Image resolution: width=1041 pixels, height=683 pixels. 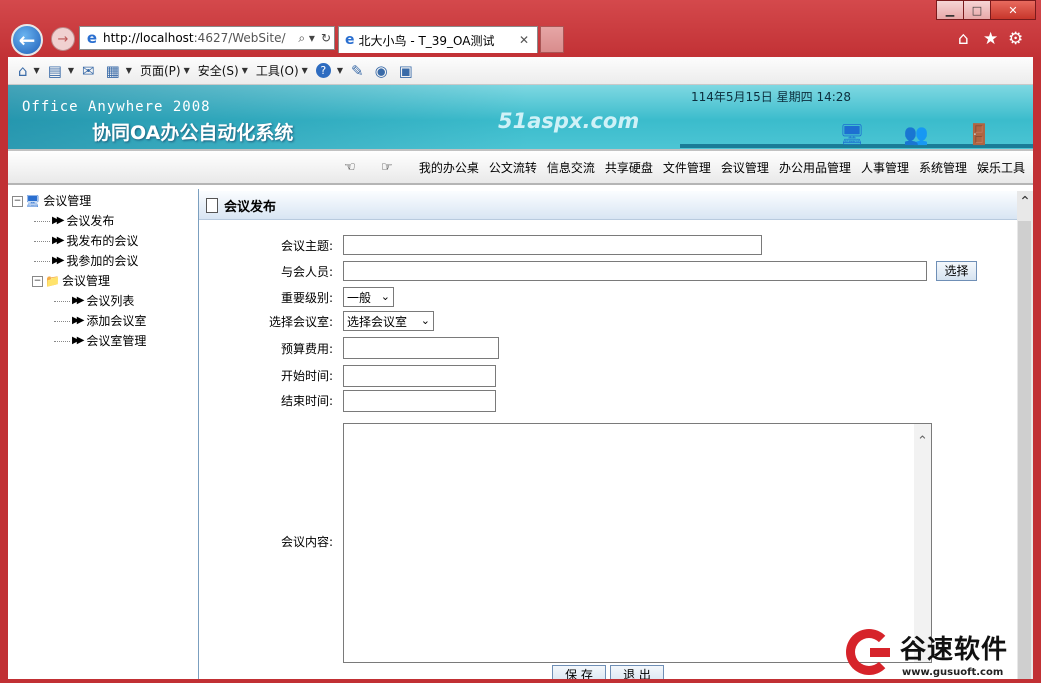 I want to click on tab-close-icon: ✕, so click(x=524, y=40).